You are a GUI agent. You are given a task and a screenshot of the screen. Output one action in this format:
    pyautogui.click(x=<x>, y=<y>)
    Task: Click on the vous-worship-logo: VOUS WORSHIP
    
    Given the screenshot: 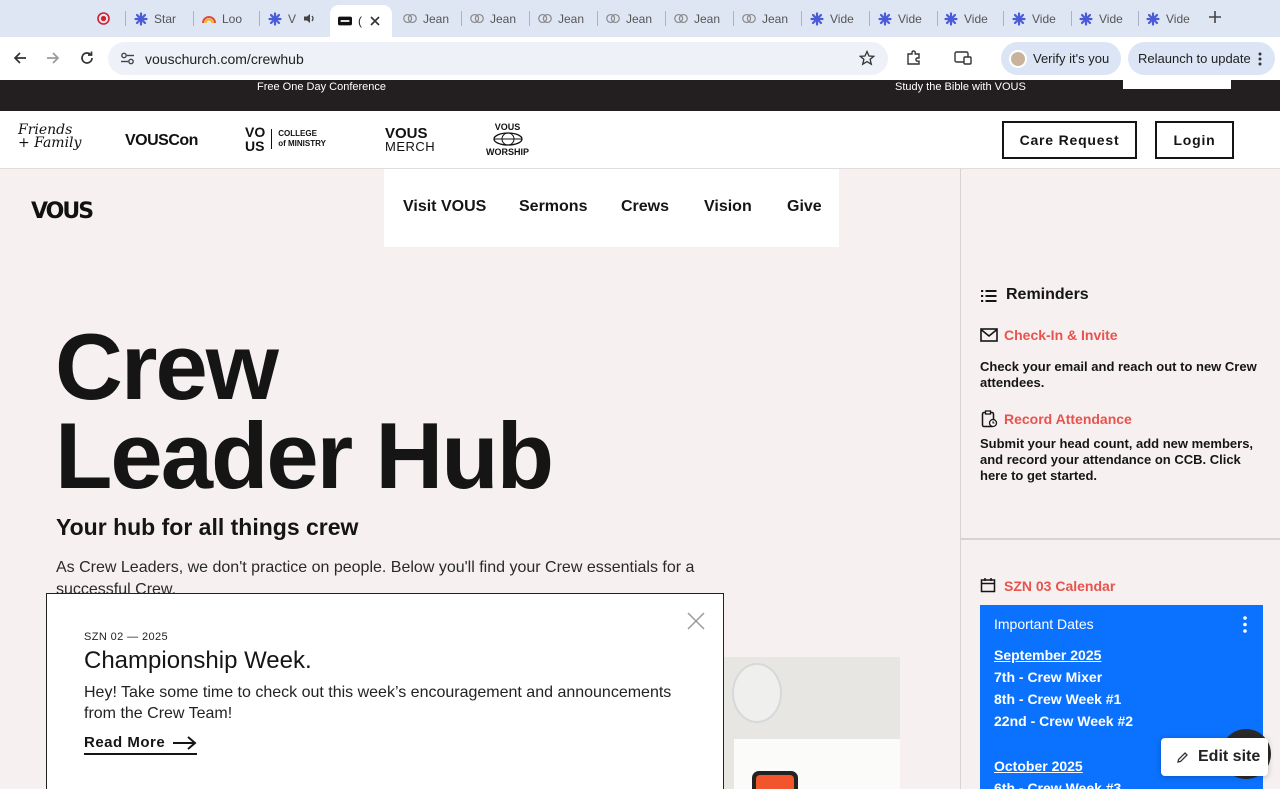 What is the action you would take?
    pyautogui.click(x=507, y=139)
    